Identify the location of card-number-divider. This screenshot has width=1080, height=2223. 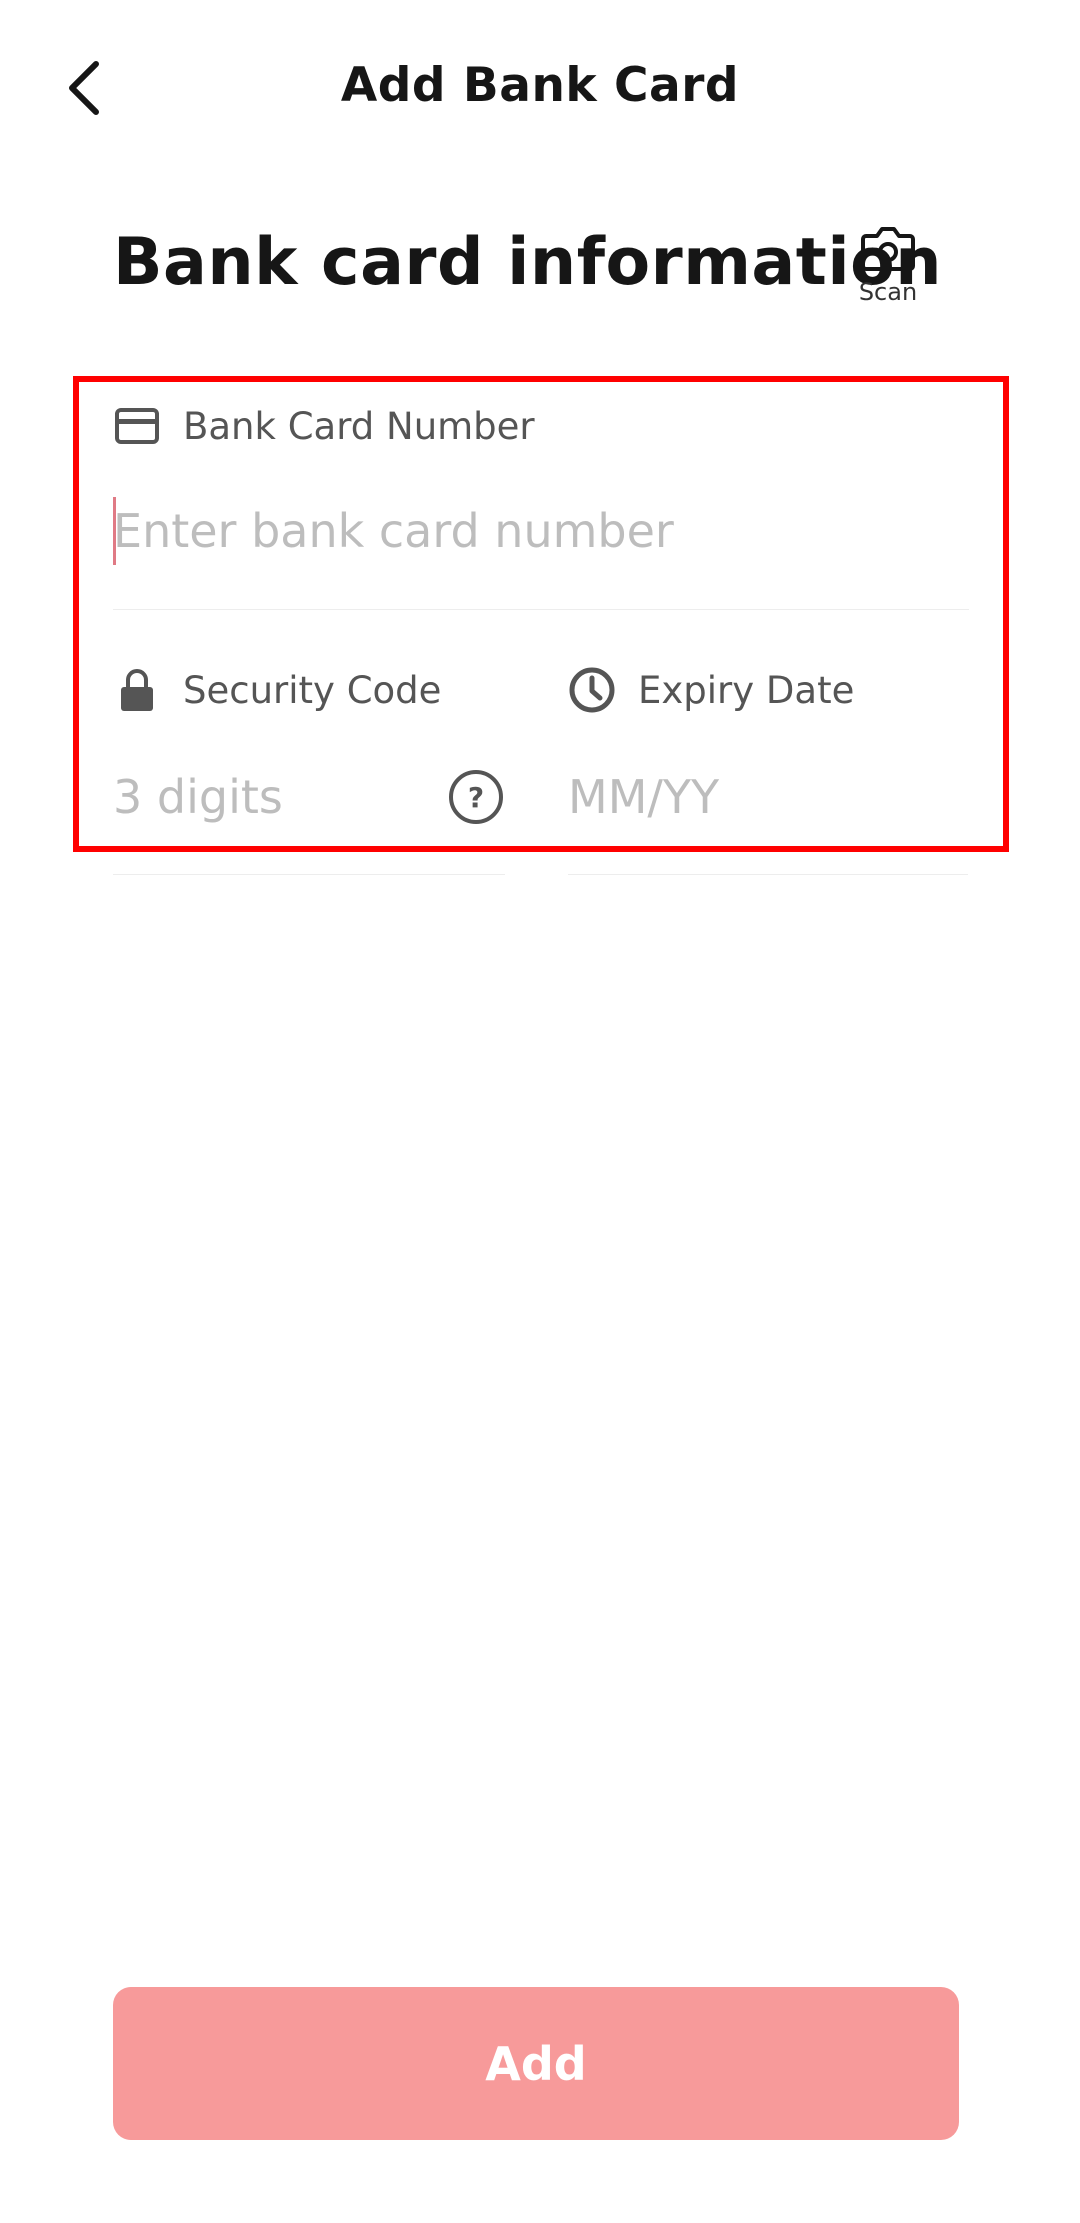
(541, 609).